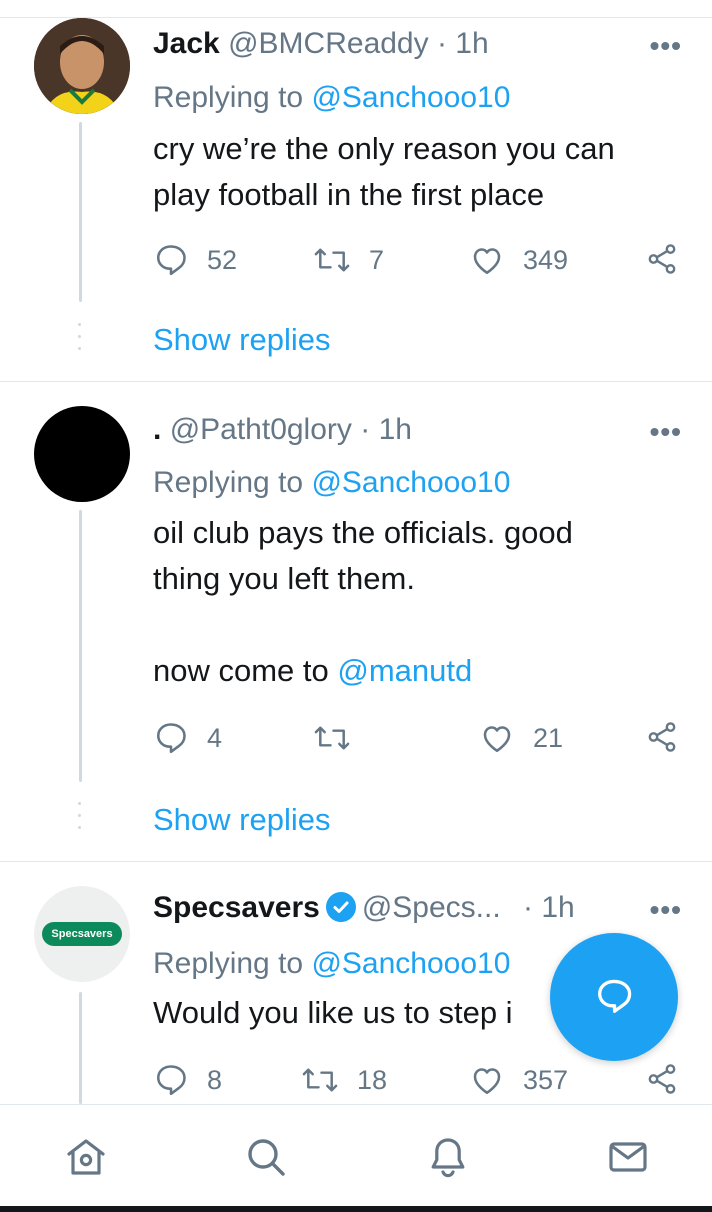 This screenshot has height=1212, width=712. Describe the element at coordinates (518, 1080) in the screenshot. I see `like-button: 357` at that location.